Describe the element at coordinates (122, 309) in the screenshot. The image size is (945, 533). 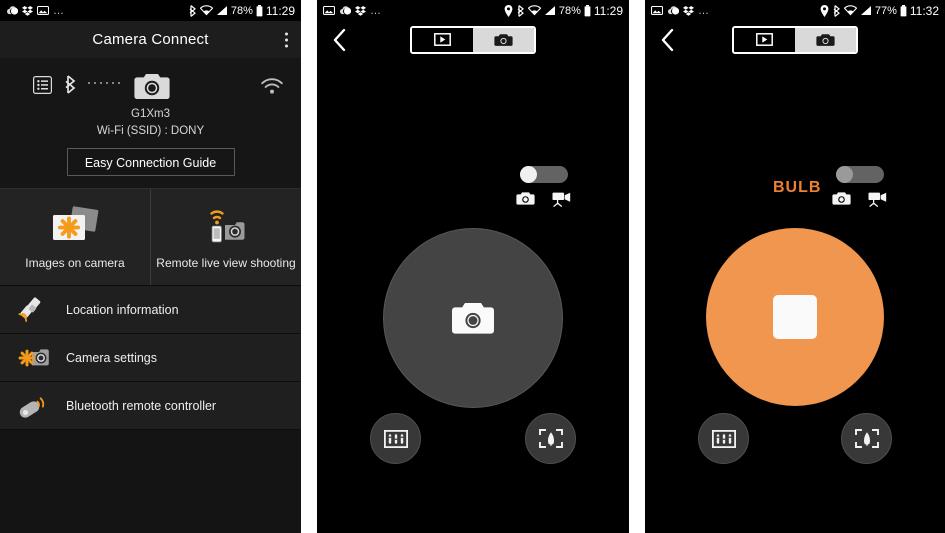
I see `row-label: Location information` at that location.